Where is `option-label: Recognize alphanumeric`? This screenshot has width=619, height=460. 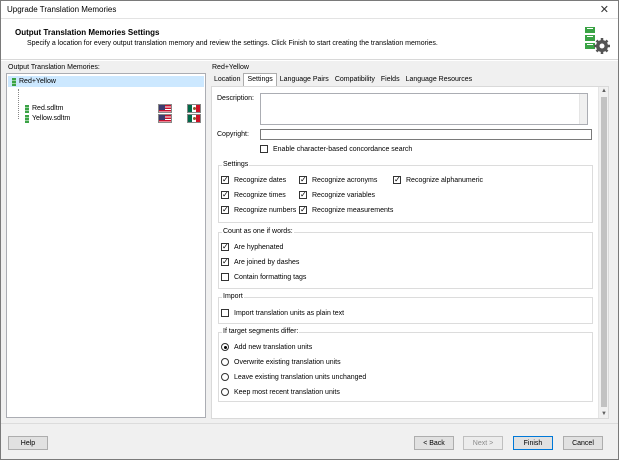 option-label: Recognize alphanumeric is located at coordinates (445, 180).